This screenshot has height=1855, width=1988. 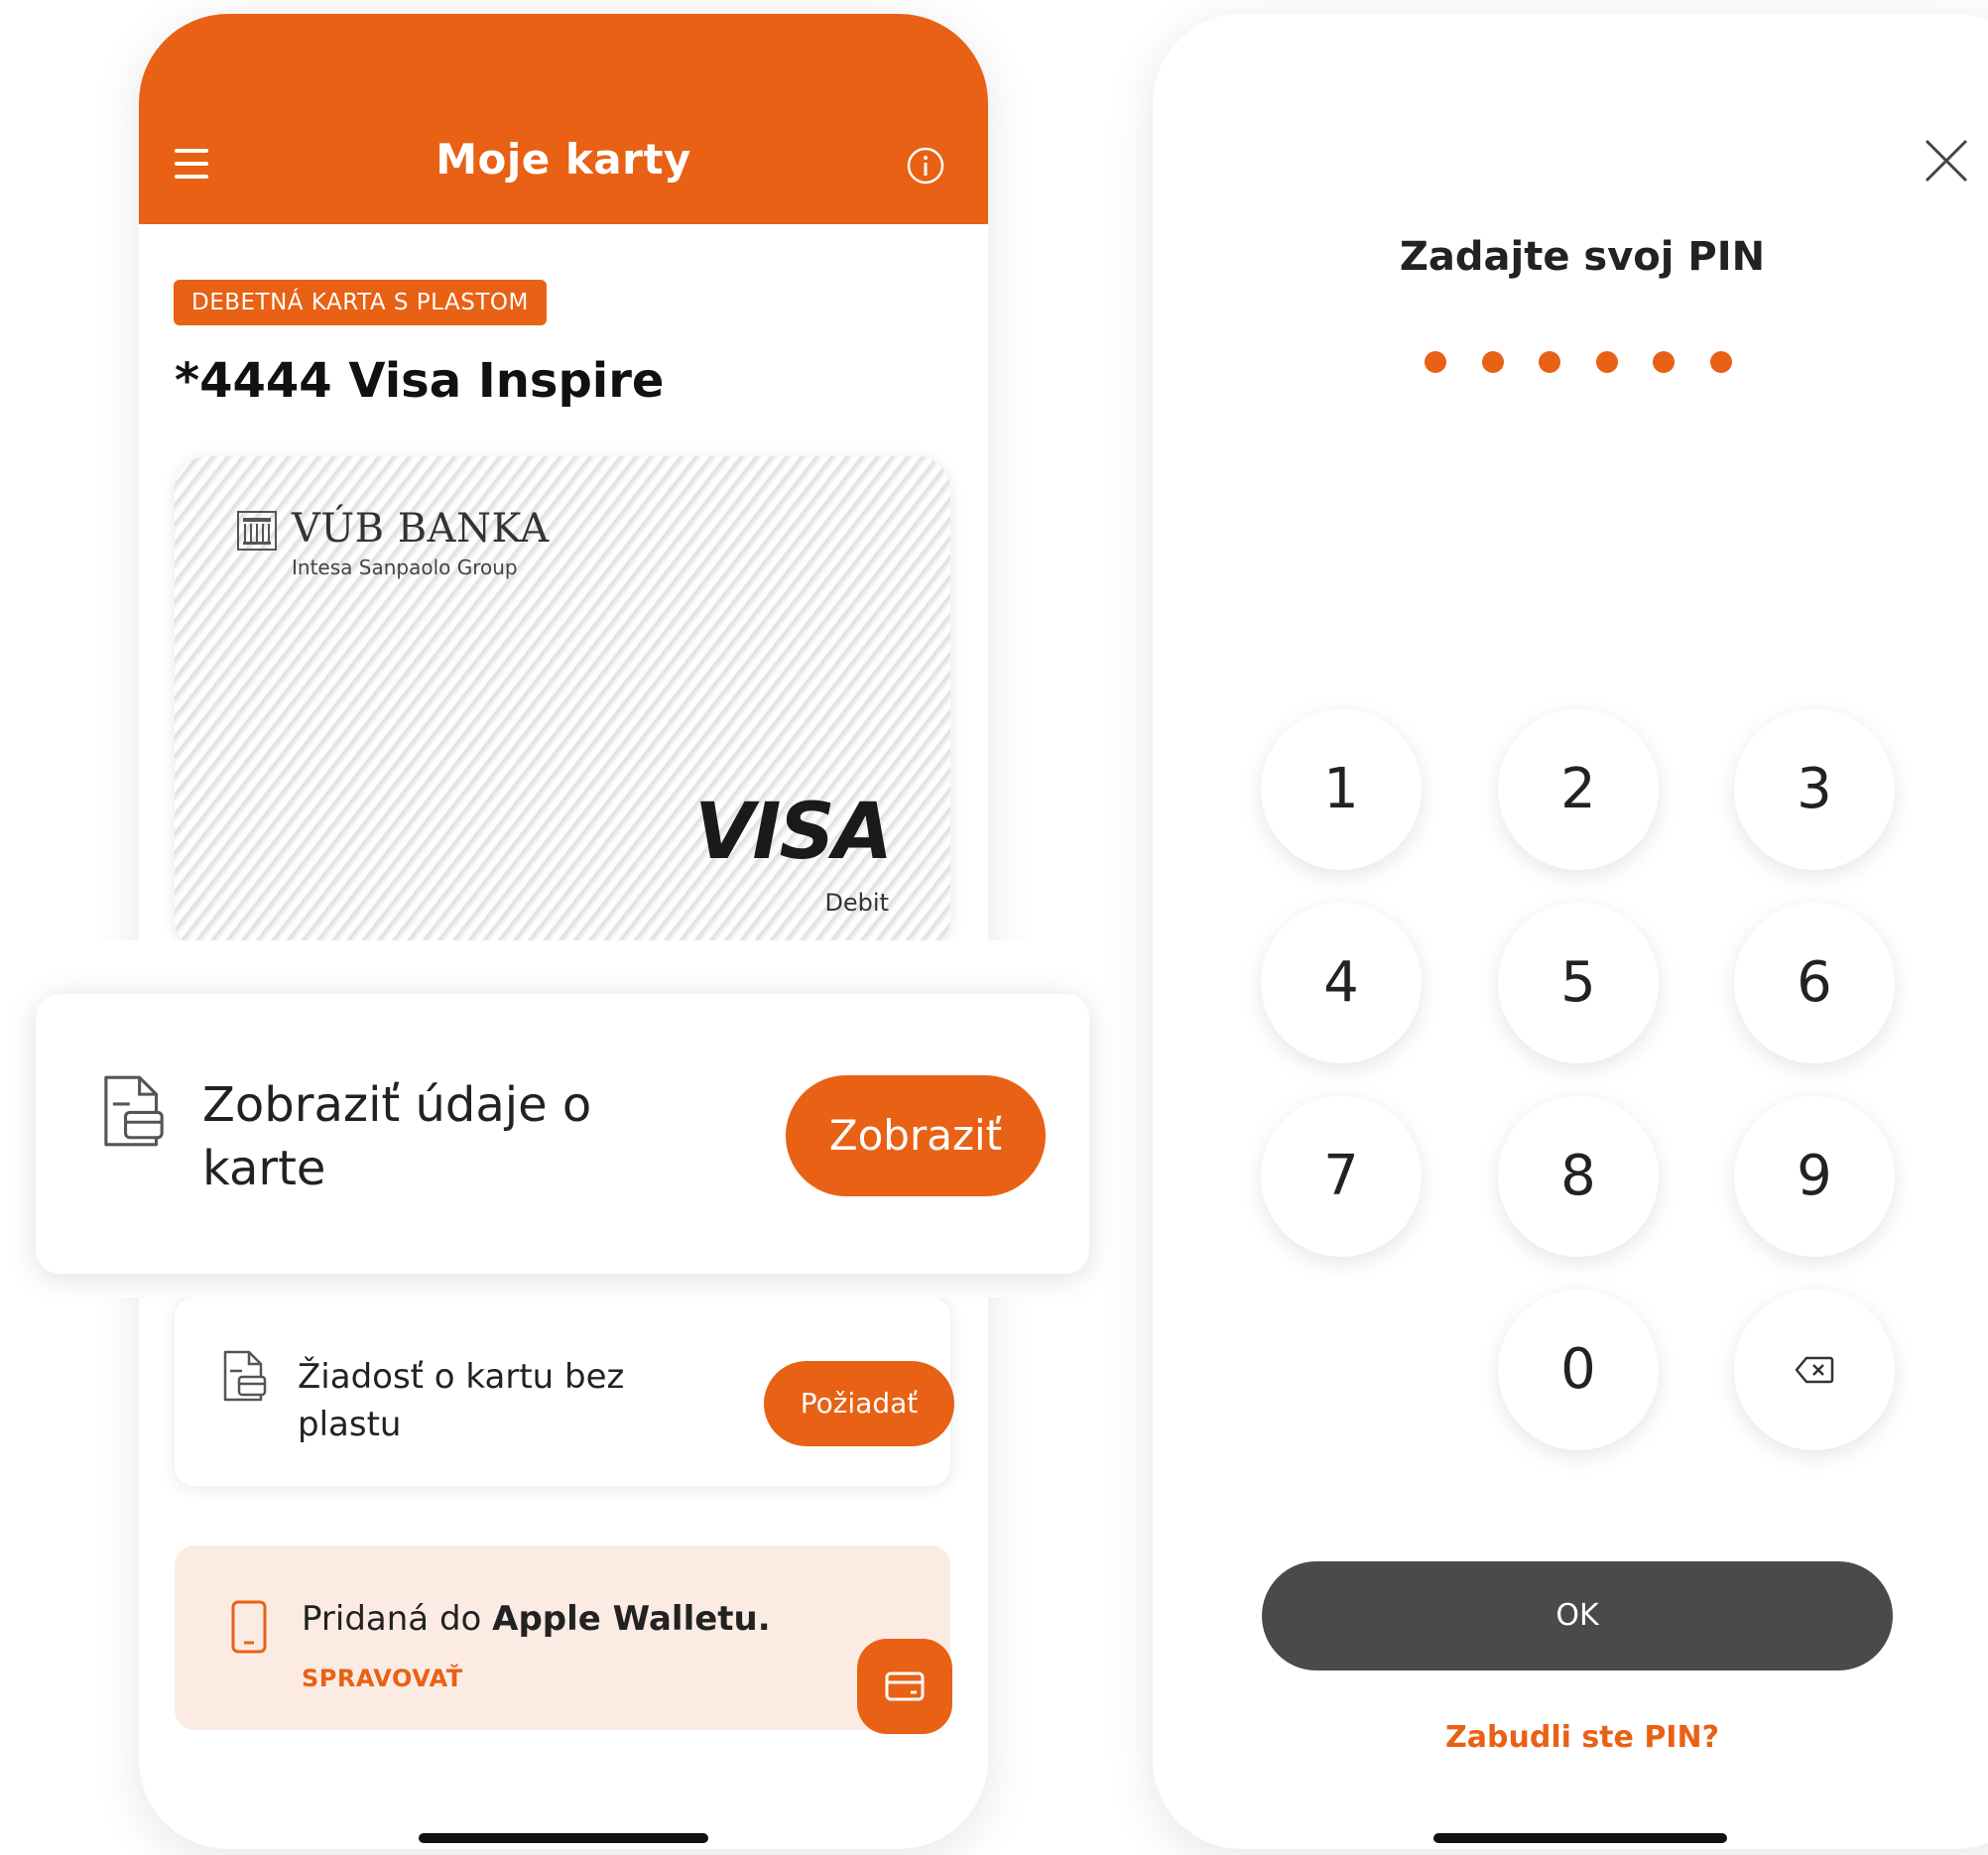 What do you see at coordinates (421, 529) in the screenshot?
I see `bank-name: VÚB BANKA` at bounding box center [421, 529].